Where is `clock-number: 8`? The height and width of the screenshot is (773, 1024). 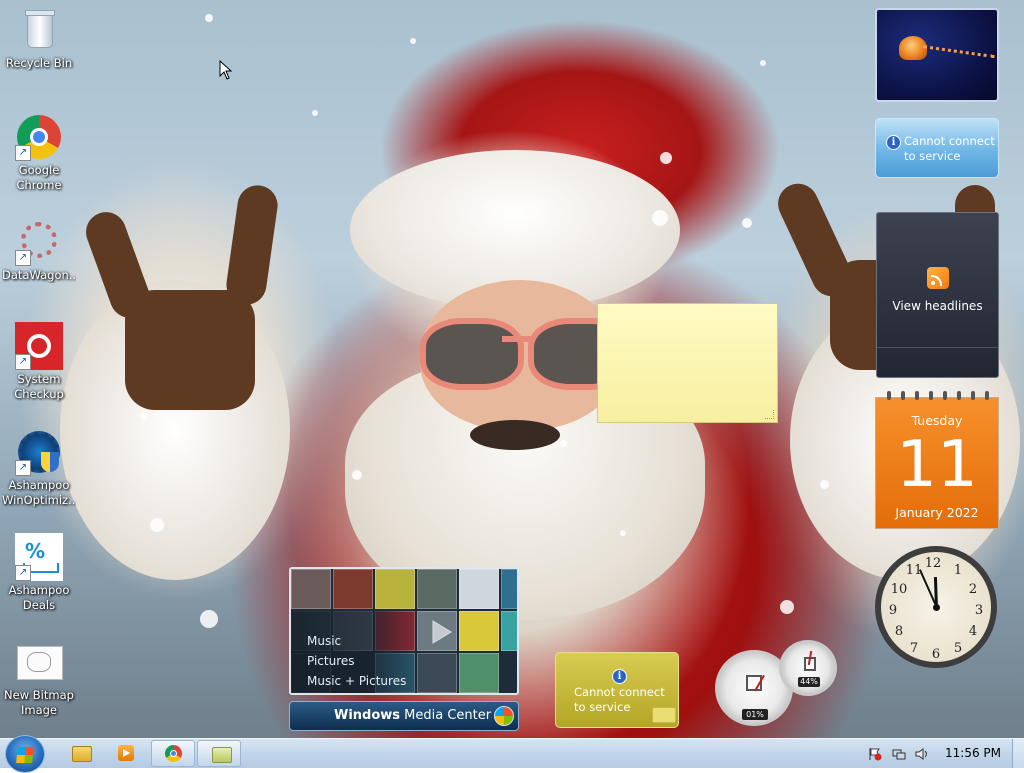 clock-number: 8 is located at coordinates (899, 631).